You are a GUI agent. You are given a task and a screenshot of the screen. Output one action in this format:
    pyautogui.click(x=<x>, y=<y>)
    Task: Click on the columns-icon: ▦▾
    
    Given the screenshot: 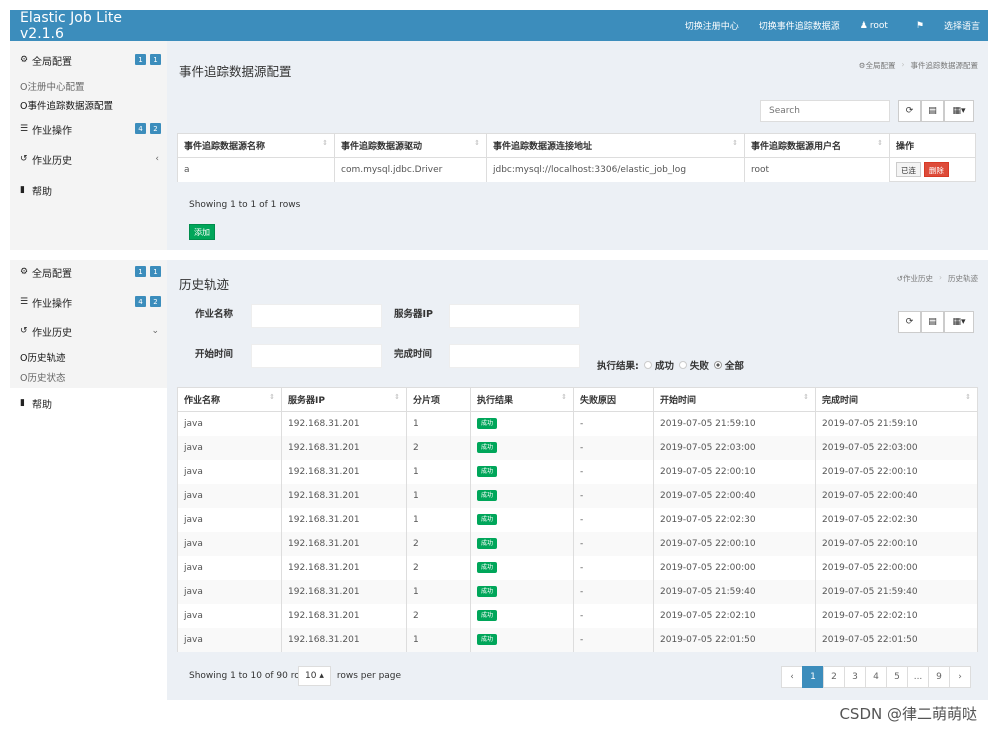 What is the action you would take?
    pyautogui.click(x=959, y=111)
    